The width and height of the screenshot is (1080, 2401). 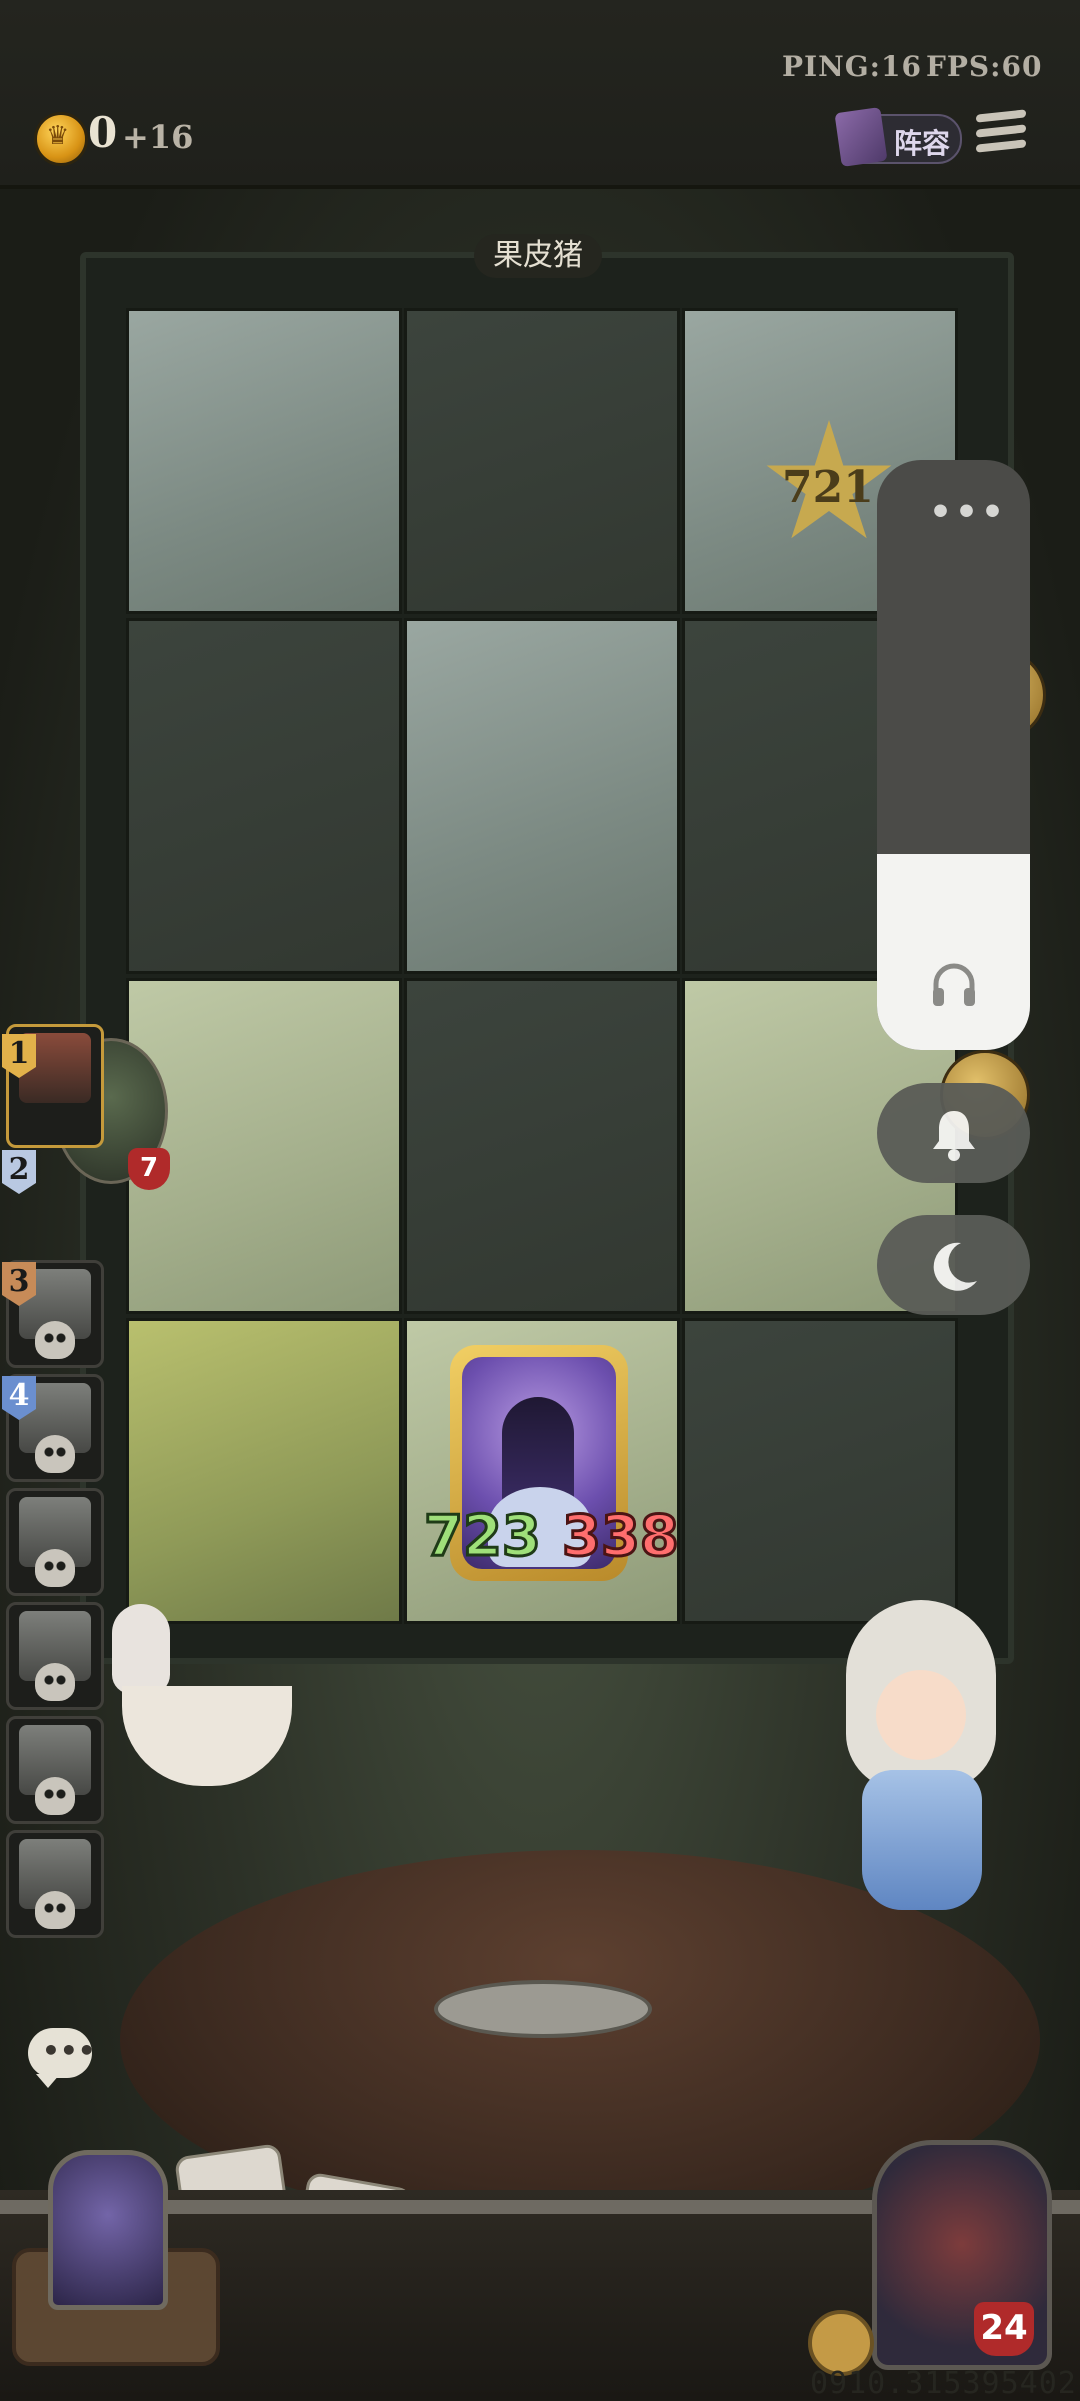 What do you see at coordinates (953, 952) in the screenshot?
I see `volume-level` at bounding box center [953, 952].